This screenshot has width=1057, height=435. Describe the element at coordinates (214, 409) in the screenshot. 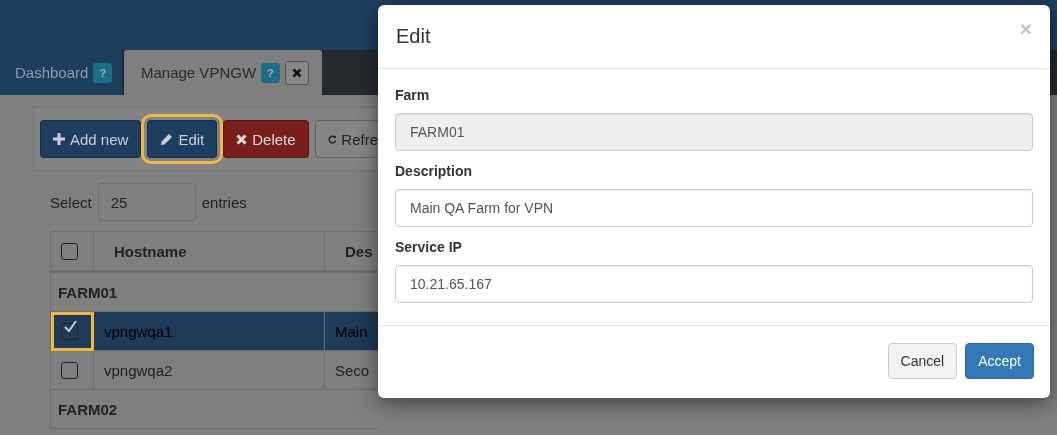

I see `group-row: FARM02` at that location.